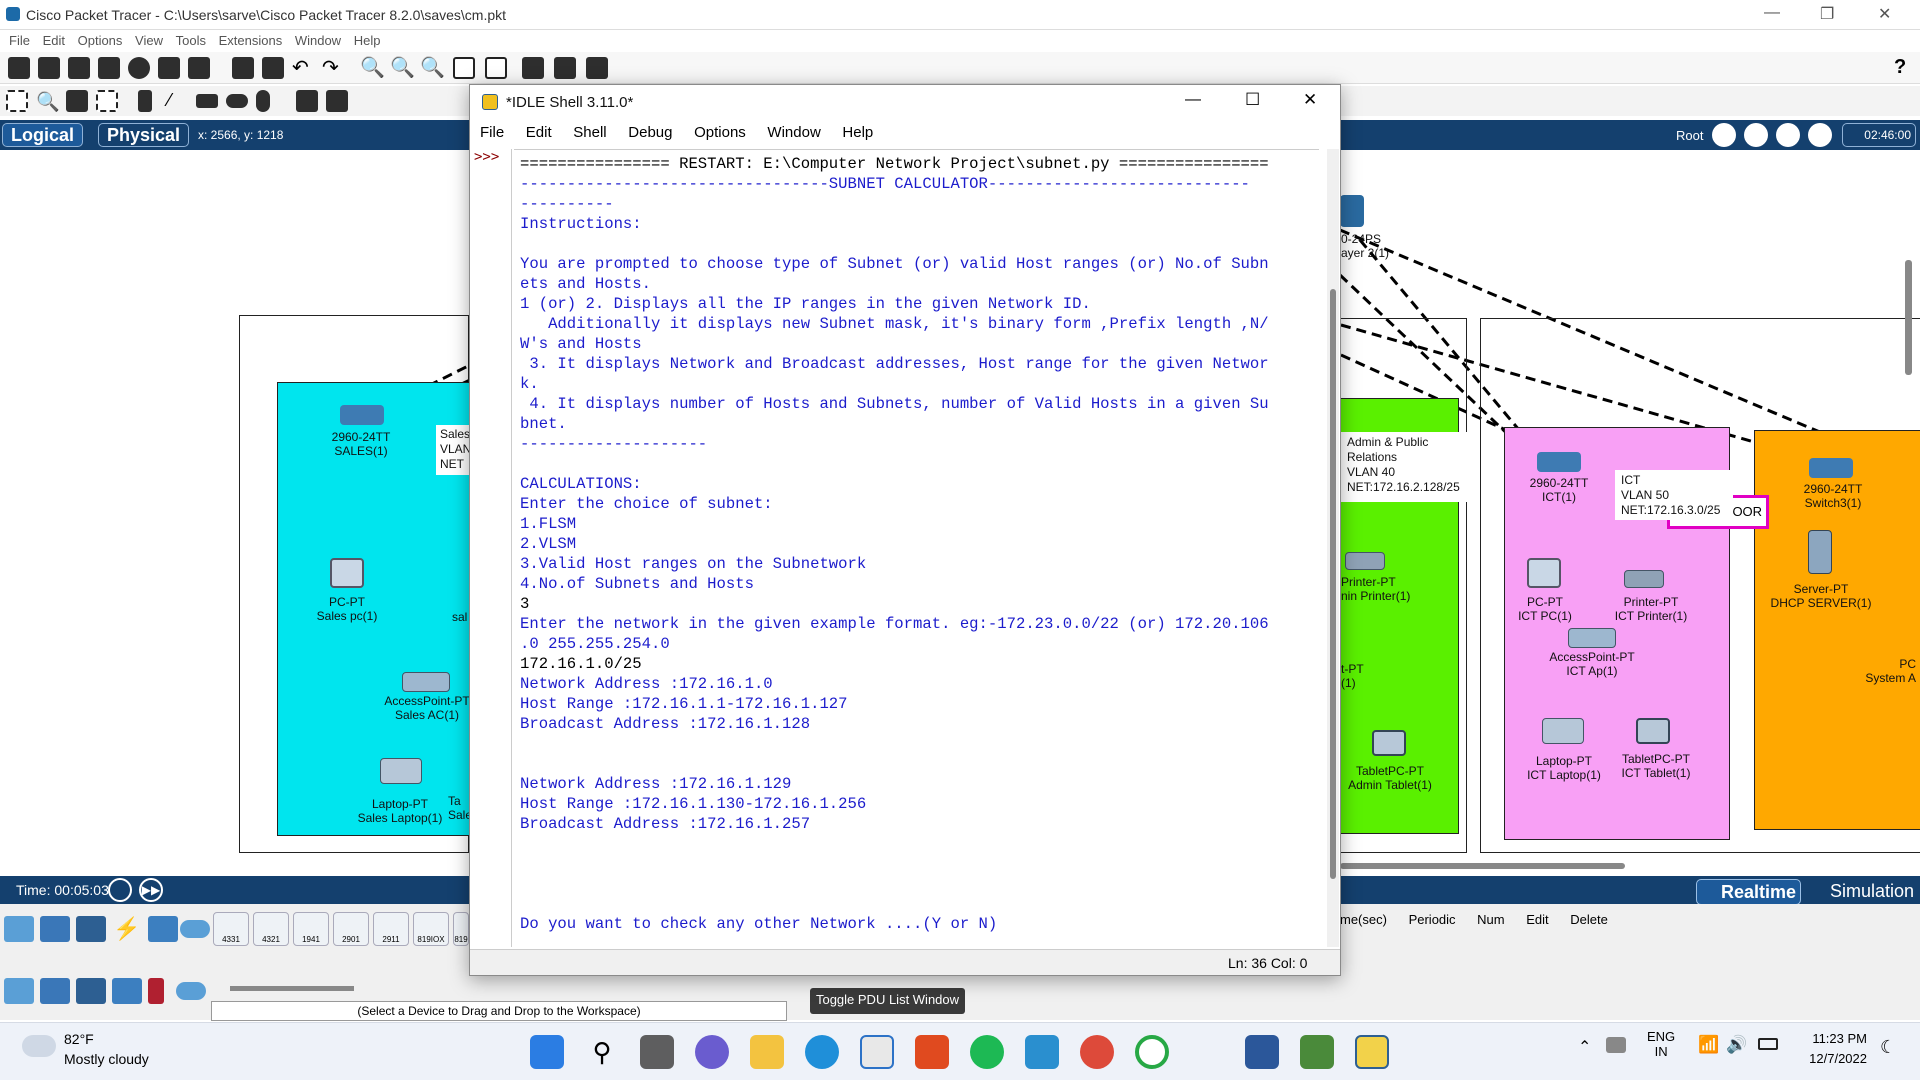 This screenshot has width=1920, height=1080. I want to click on save-icon, so click(79, 68).